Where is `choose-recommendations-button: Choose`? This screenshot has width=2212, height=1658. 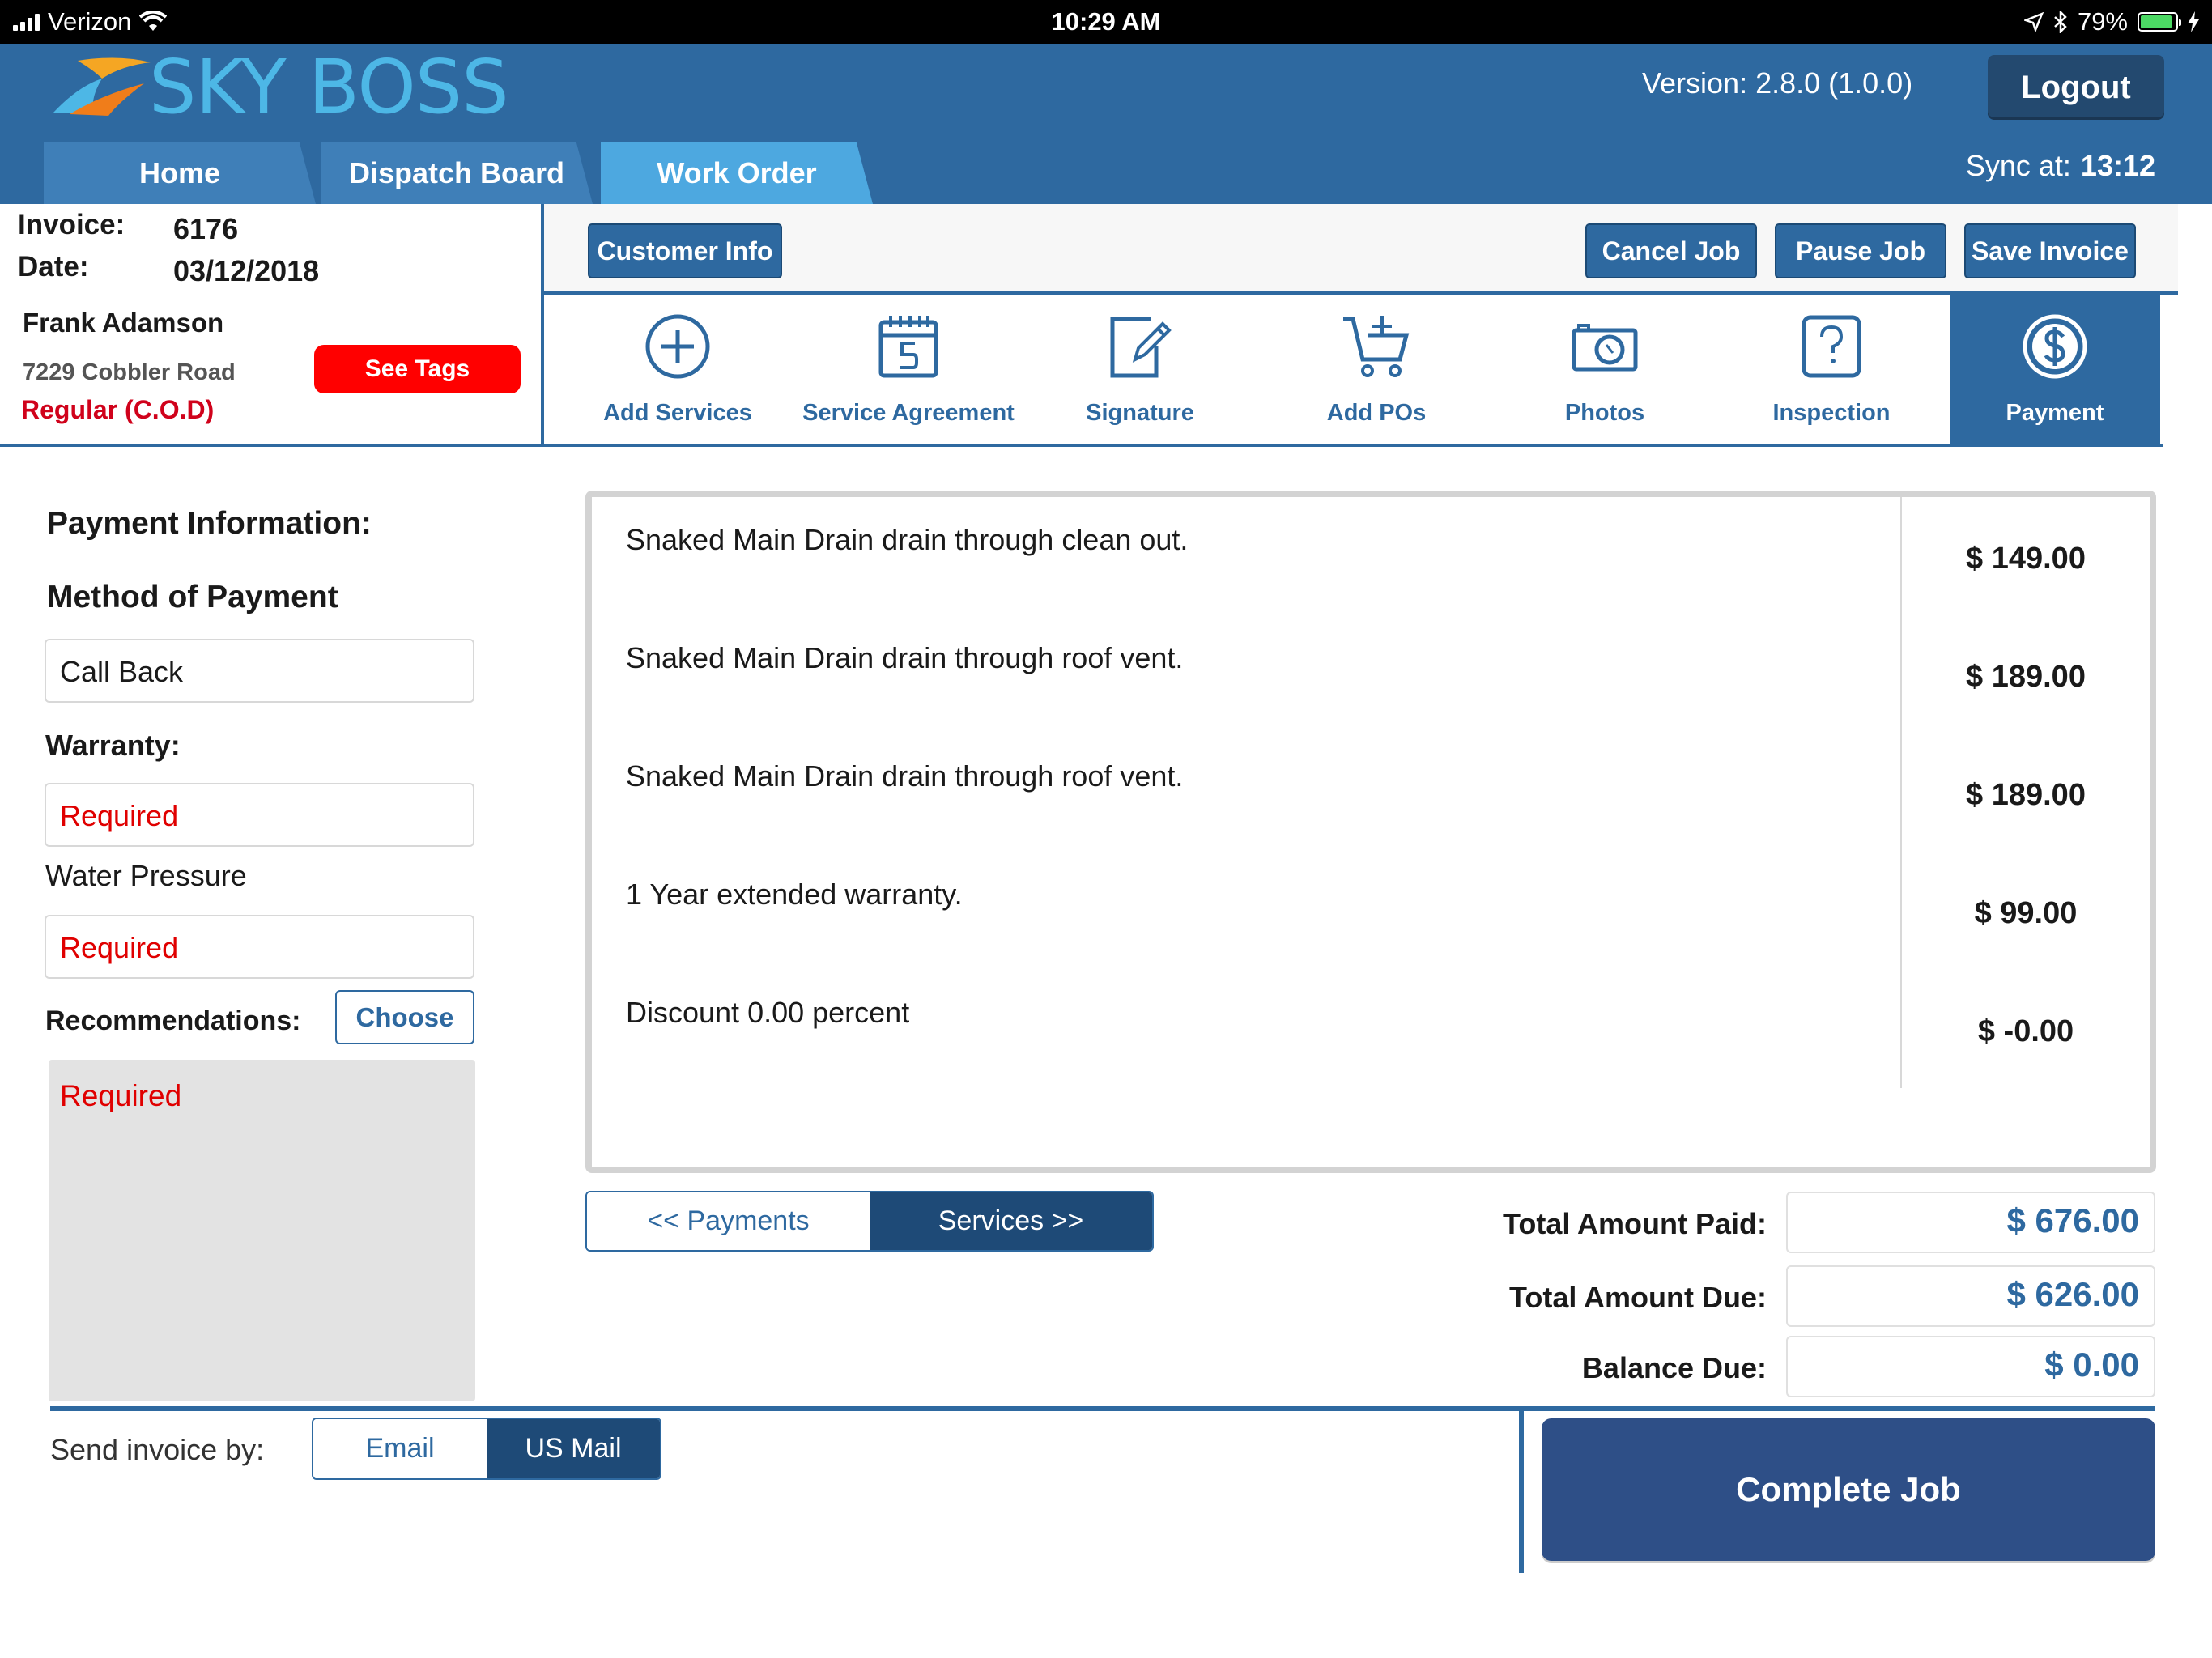
choose-recommendations-button: Choose is located at coordinates (405, 1017).